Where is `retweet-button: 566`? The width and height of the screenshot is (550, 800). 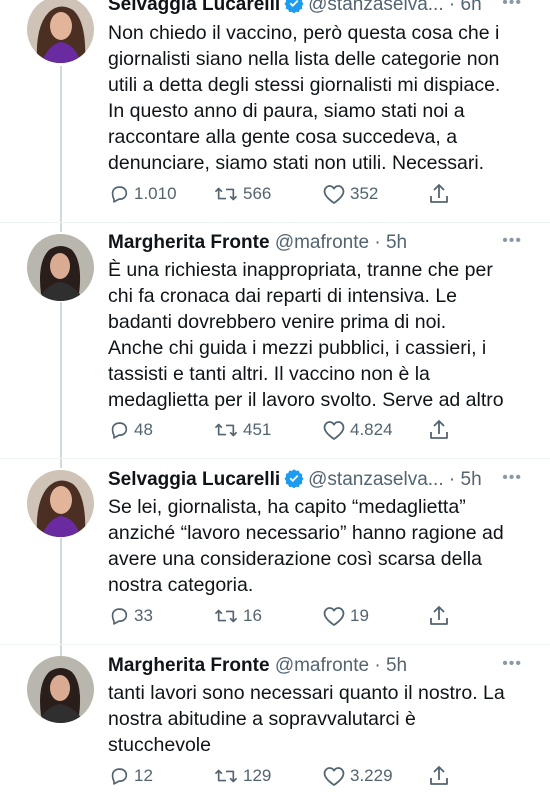
retweet-button: 566 is located at coordinates (242, 194).